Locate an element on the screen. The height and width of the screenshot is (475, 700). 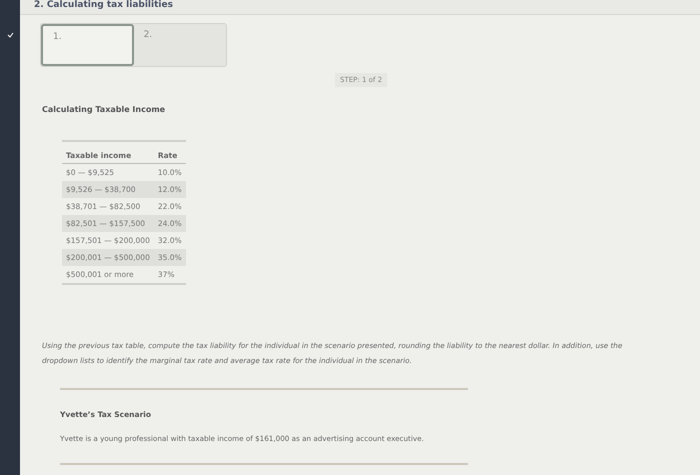
check-icon is located at coordinates (10, 35).